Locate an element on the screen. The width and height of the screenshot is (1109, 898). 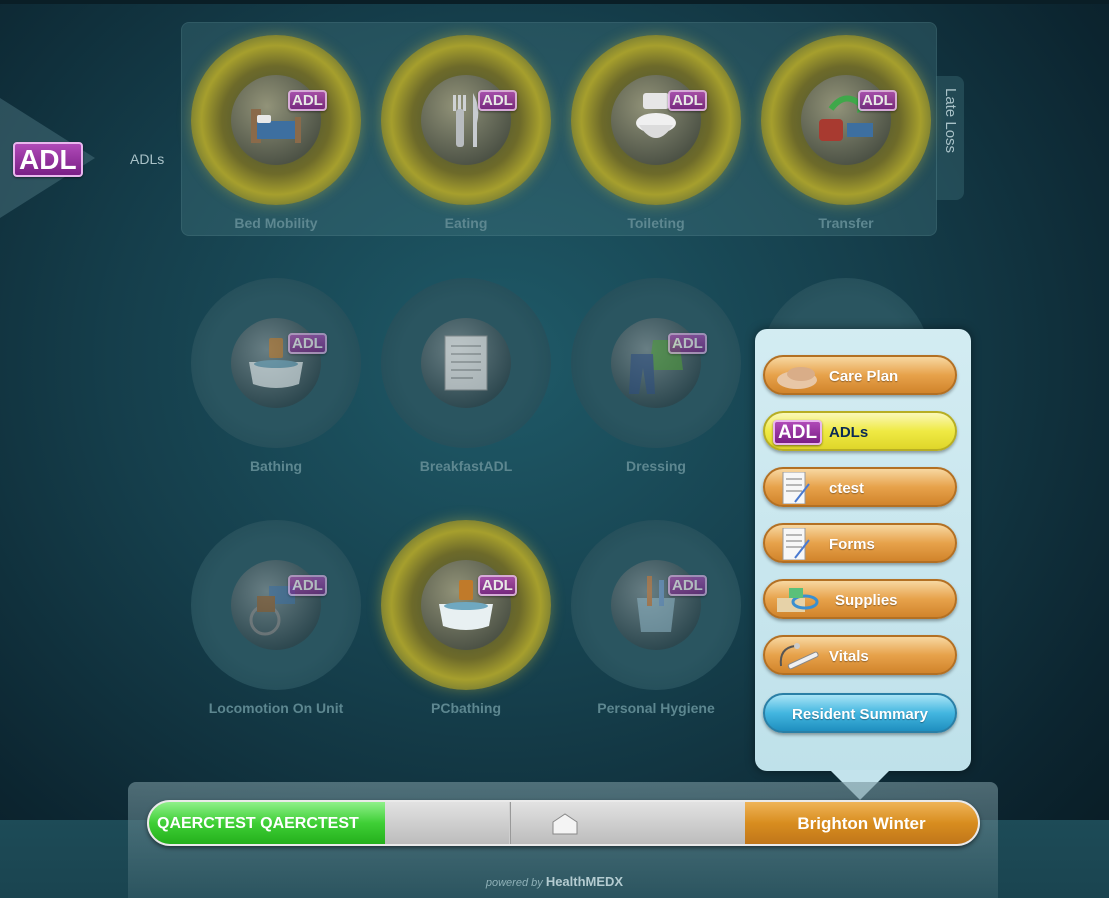
supplies-icon is located at coordinates (798, 600).